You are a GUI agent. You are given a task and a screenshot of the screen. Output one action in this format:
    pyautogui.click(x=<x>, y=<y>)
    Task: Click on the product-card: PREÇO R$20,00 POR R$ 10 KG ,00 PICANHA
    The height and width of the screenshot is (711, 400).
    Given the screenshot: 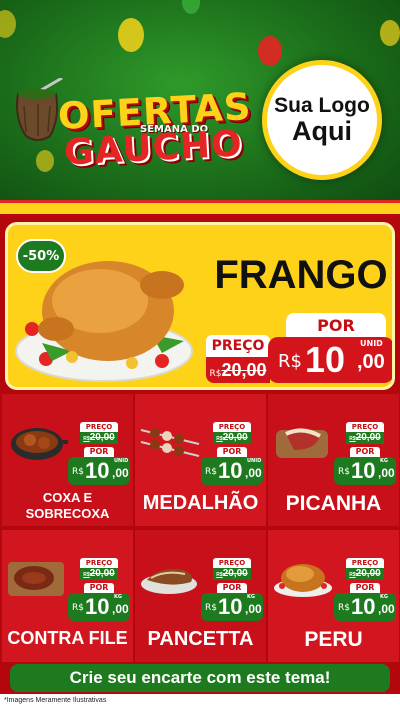 What is the action you would take?
    pyautogui.click(x=333, y=460)
    